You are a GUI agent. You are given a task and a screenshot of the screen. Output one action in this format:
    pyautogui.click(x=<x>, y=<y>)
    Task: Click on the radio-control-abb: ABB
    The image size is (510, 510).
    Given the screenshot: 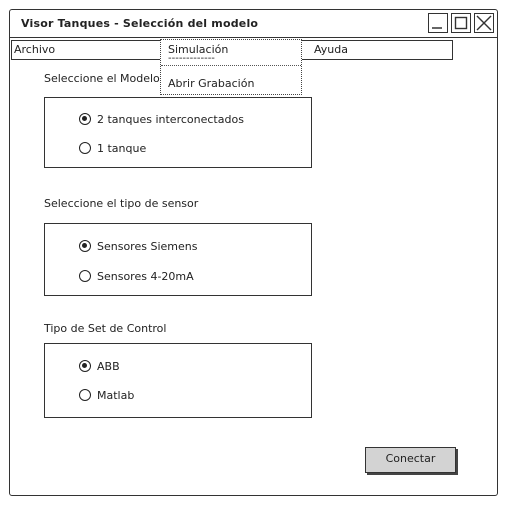 What is the action you would take?
    pyautogui.click(x=99, y=366)
    